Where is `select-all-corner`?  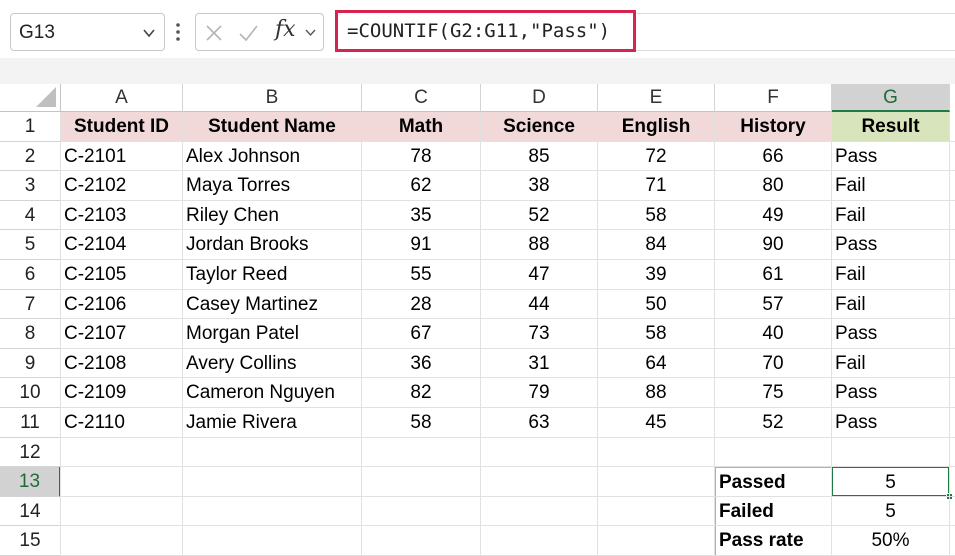
select-all-corner is located at coordinates (30, 98).